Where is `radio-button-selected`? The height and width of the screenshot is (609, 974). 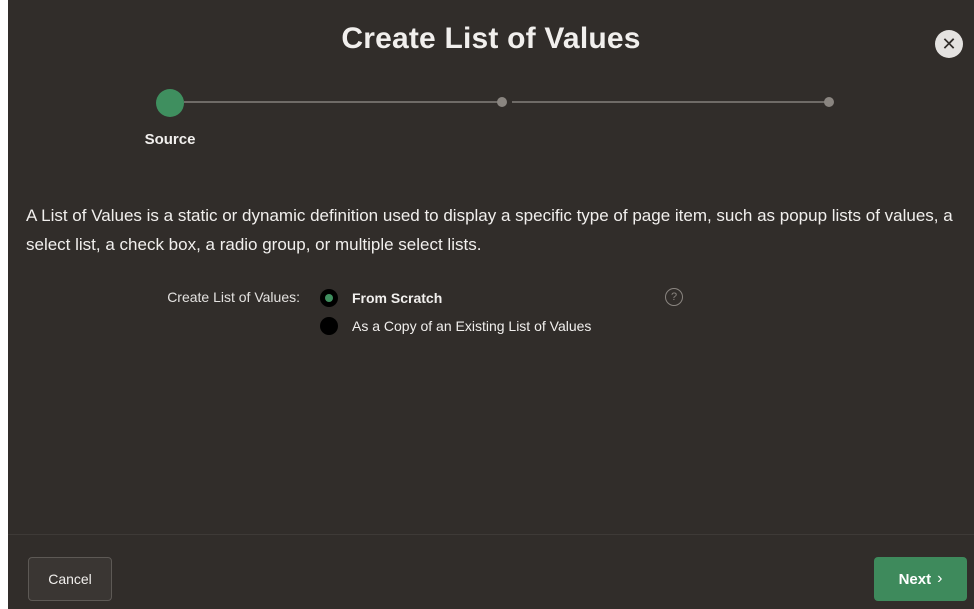
radio-button-selected is located at coordinates (329, 298).